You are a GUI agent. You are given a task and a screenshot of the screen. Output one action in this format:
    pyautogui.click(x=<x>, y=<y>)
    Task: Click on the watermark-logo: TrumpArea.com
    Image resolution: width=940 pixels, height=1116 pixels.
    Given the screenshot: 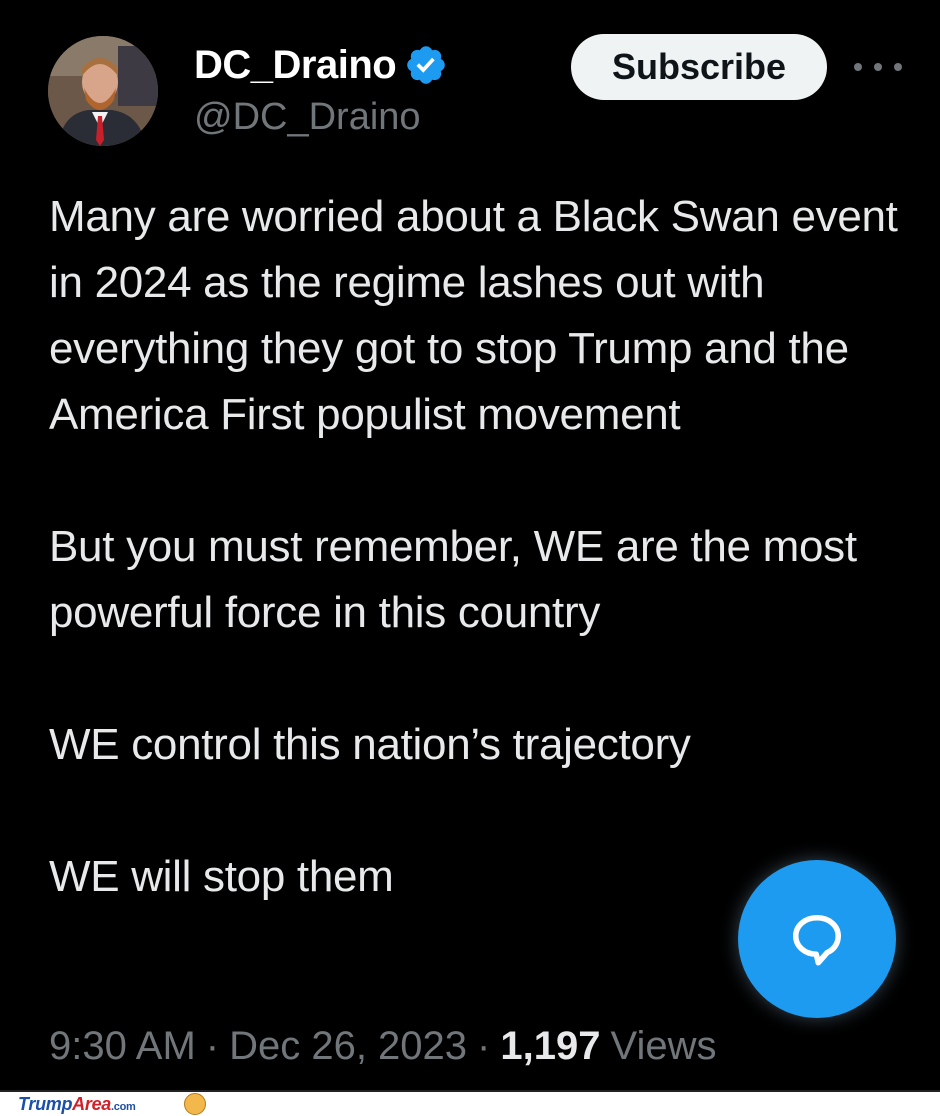 What is the action you would take?
    pyautogui.click(x=77, y=1104)
    